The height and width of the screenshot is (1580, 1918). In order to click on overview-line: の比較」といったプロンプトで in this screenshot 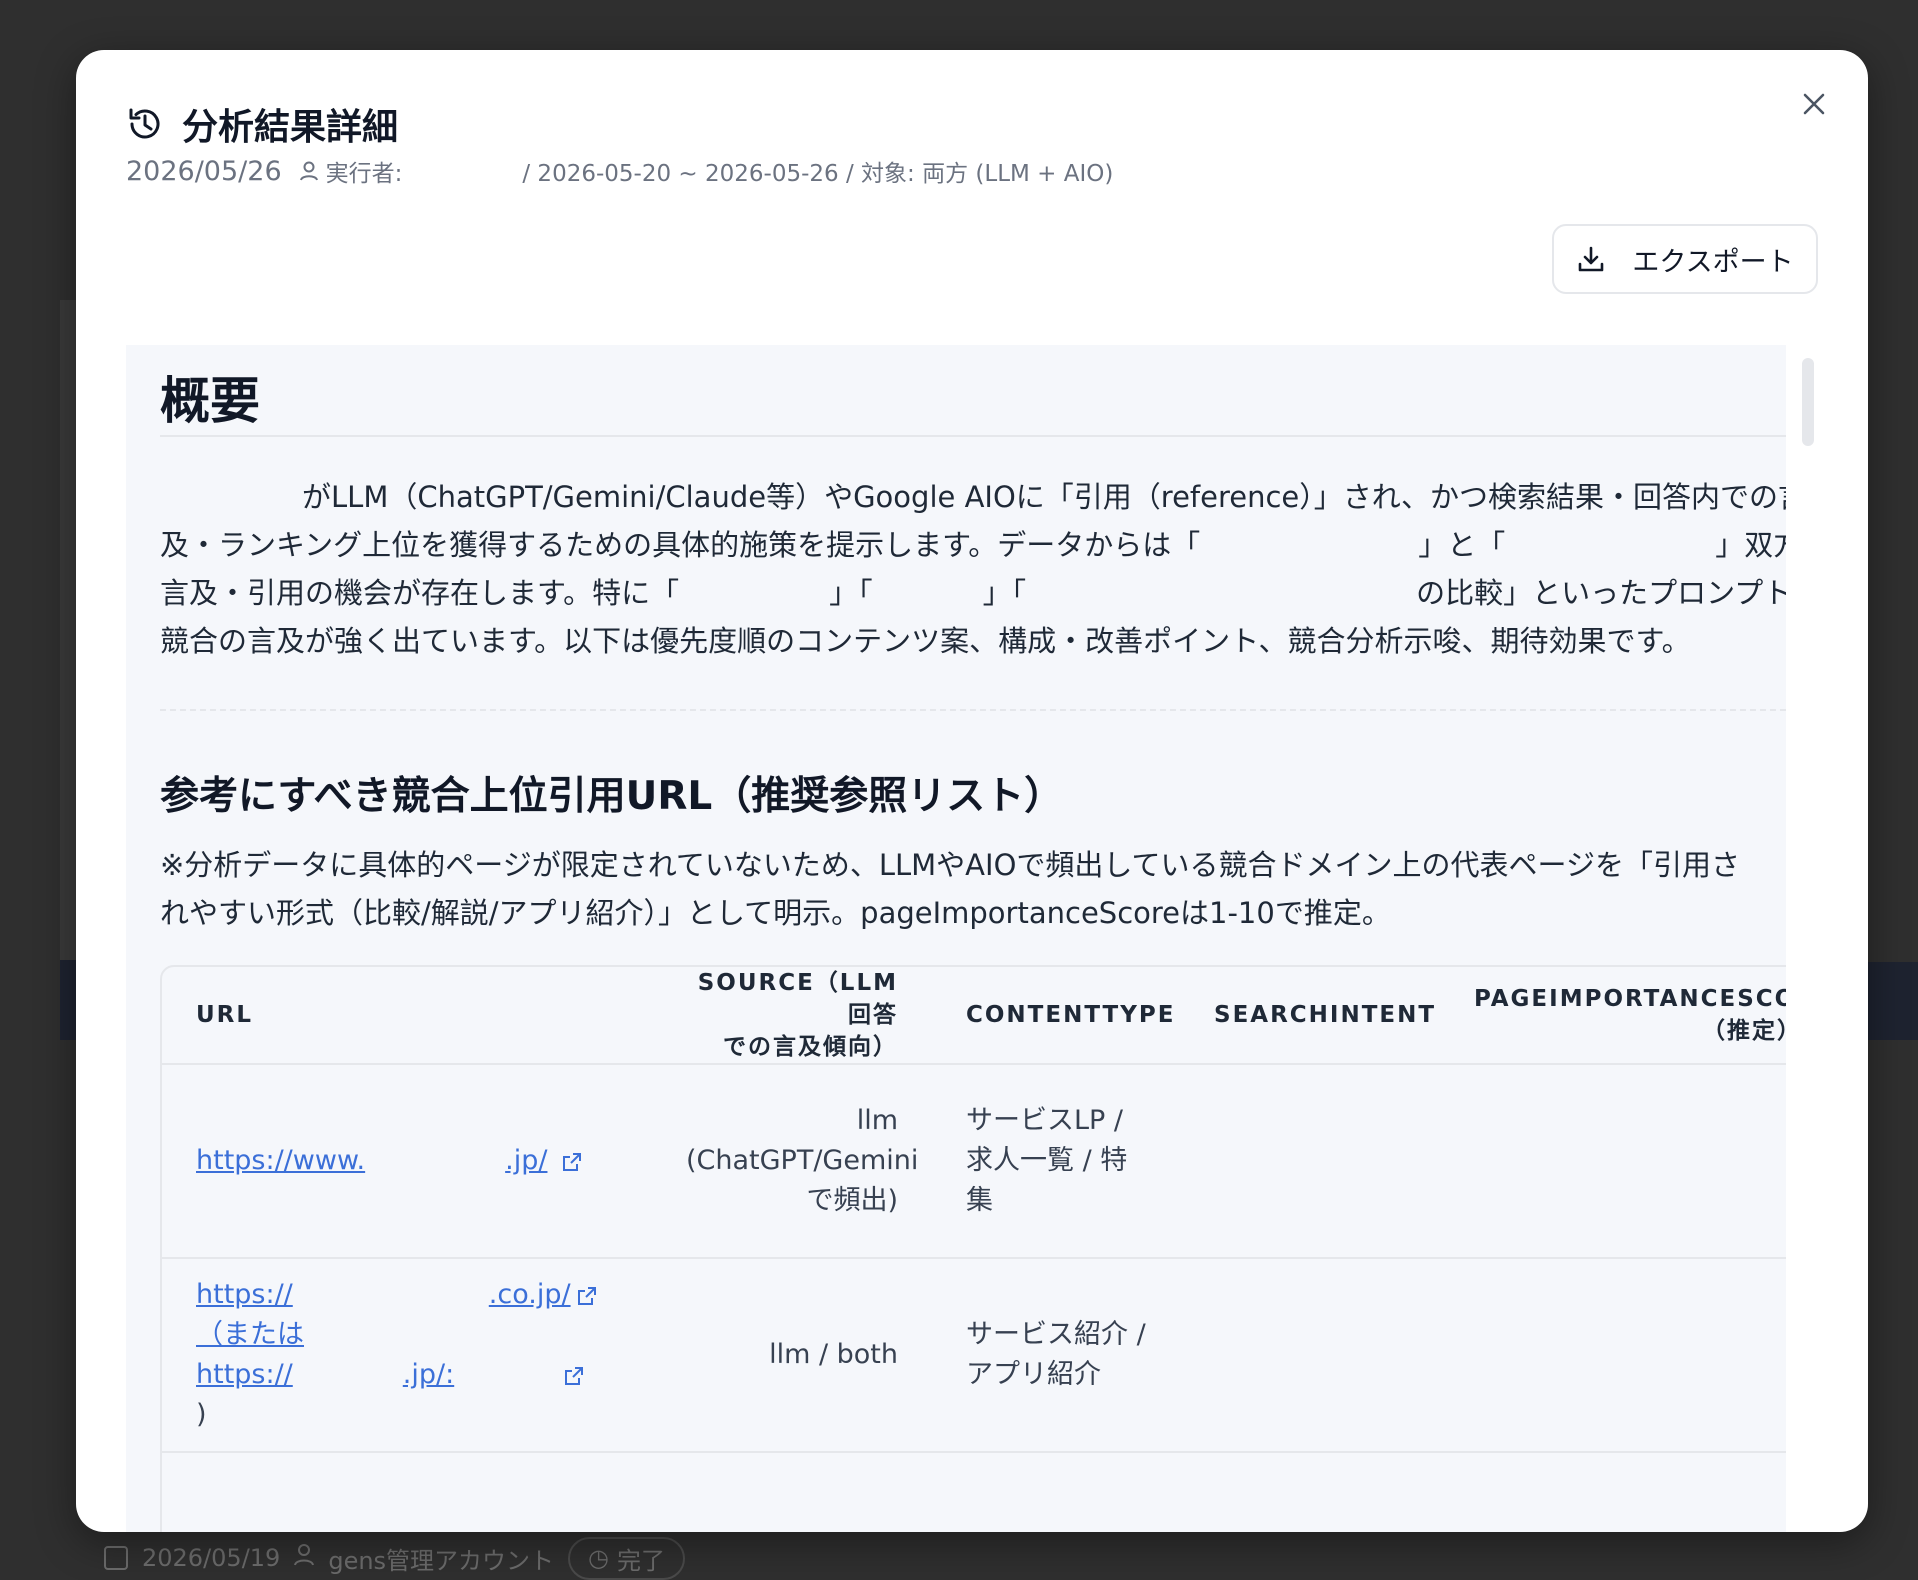, I will do `click(1601, 593)`.